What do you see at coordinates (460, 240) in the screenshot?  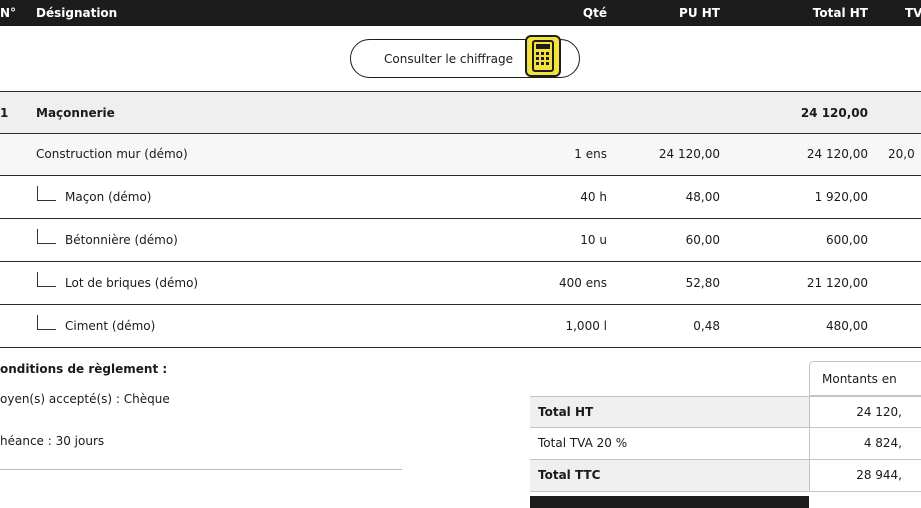 I see `table-row: Bétonnière (démo) 10 u 60,00 600,00` at bounding box center [460, 240].